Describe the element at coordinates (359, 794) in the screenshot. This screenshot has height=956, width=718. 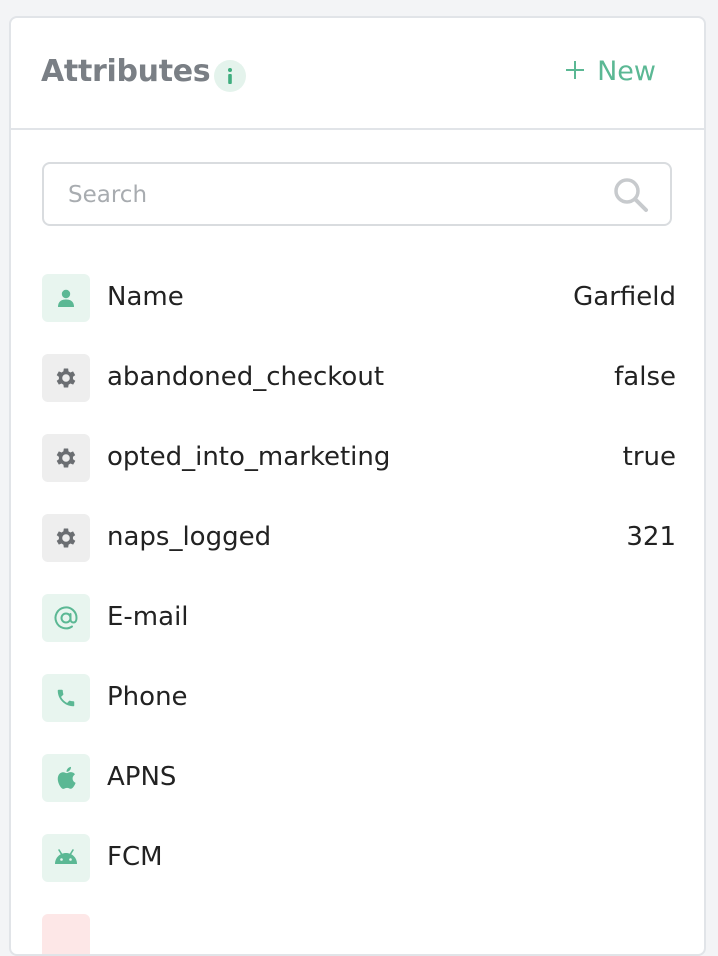
I see `attribute-row-apns: APNS` at that location.